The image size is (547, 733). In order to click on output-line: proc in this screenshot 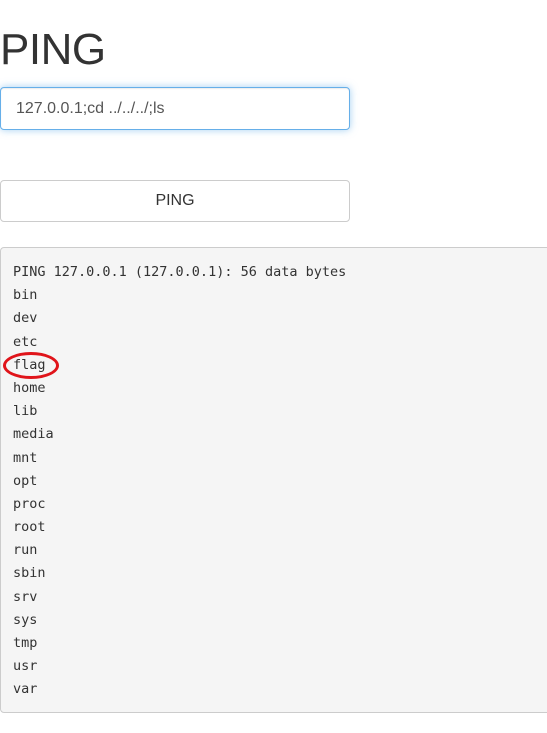, I will do `click(29, 503)`.